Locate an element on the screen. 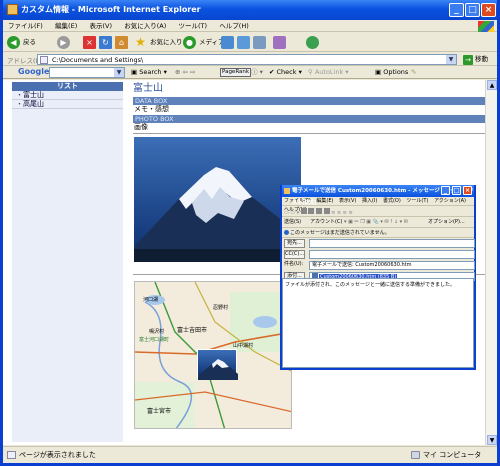 Image resolution: width=500 pixels, height=466 pixels. maximize-button: □ is located at coordinates (472, 10).